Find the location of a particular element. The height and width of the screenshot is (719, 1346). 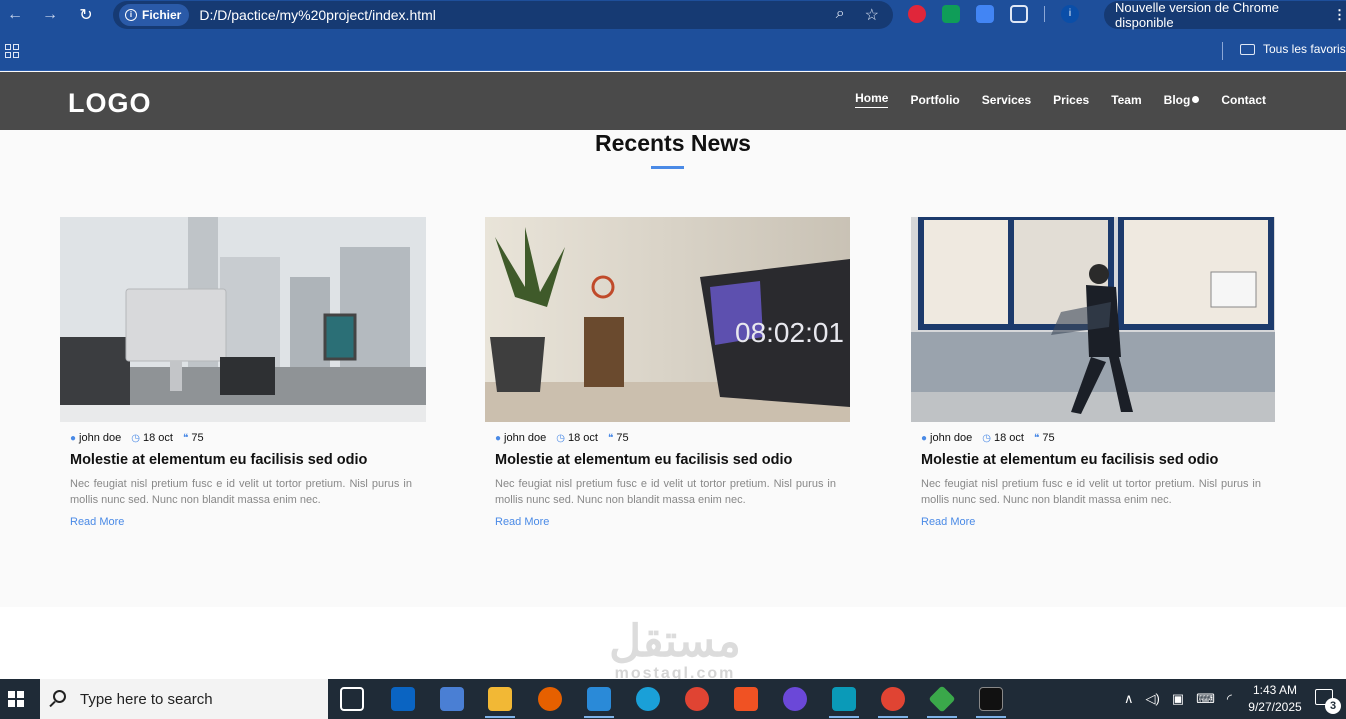

forward-icon: → is located at coordinates (50, 15).